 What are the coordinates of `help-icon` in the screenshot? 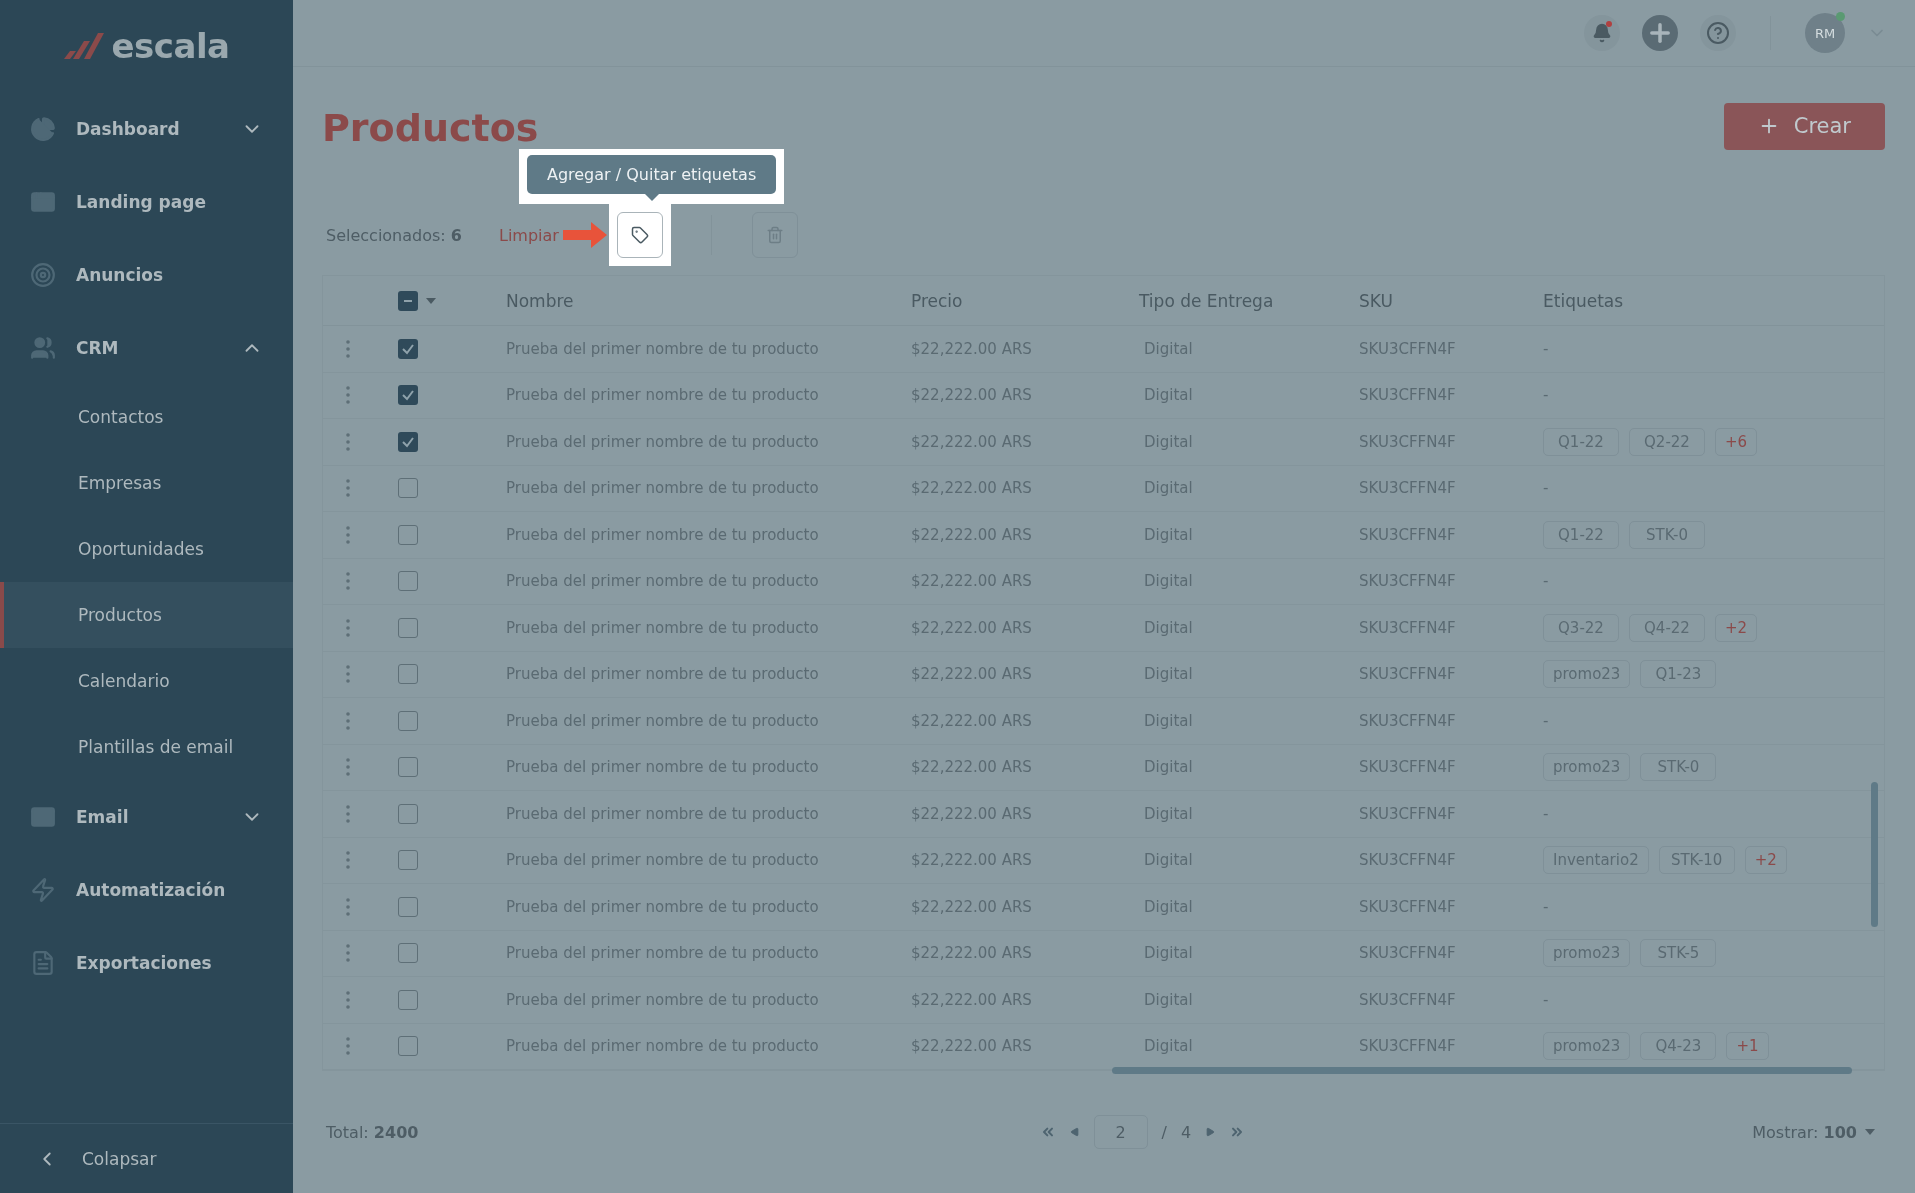 It's located at (1718, 33).